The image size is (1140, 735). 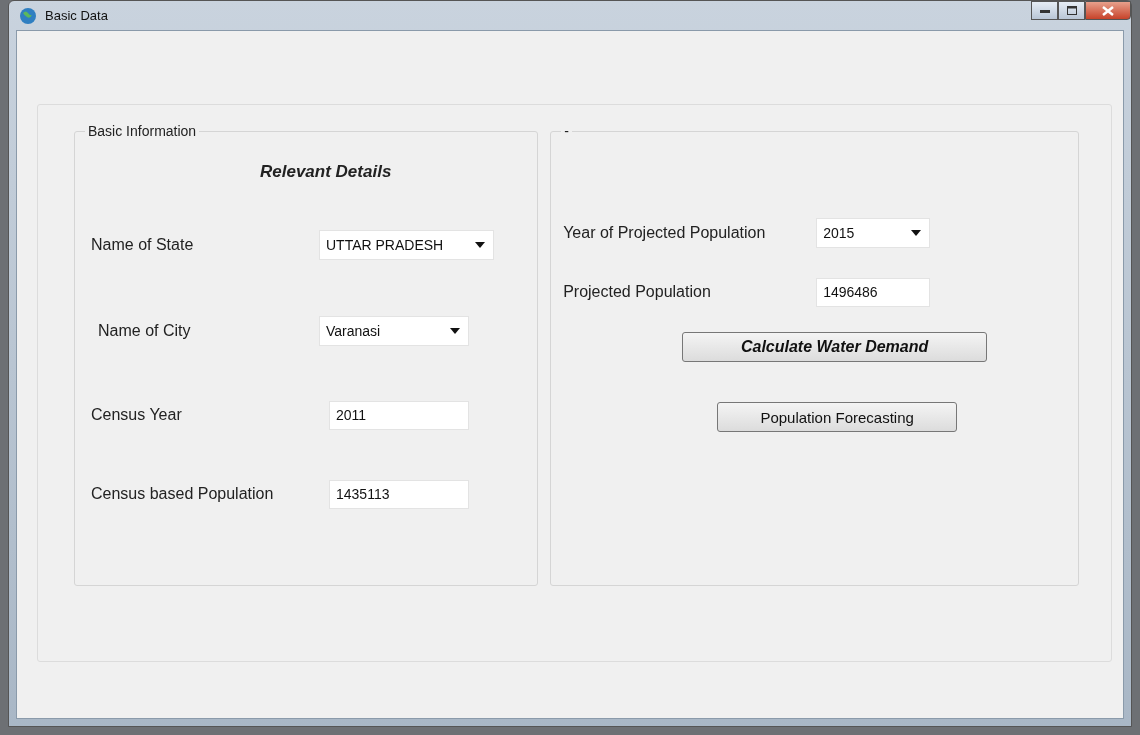 I want to click on dropdown: UTTAR PRADESH, so click(x=406, y=245).